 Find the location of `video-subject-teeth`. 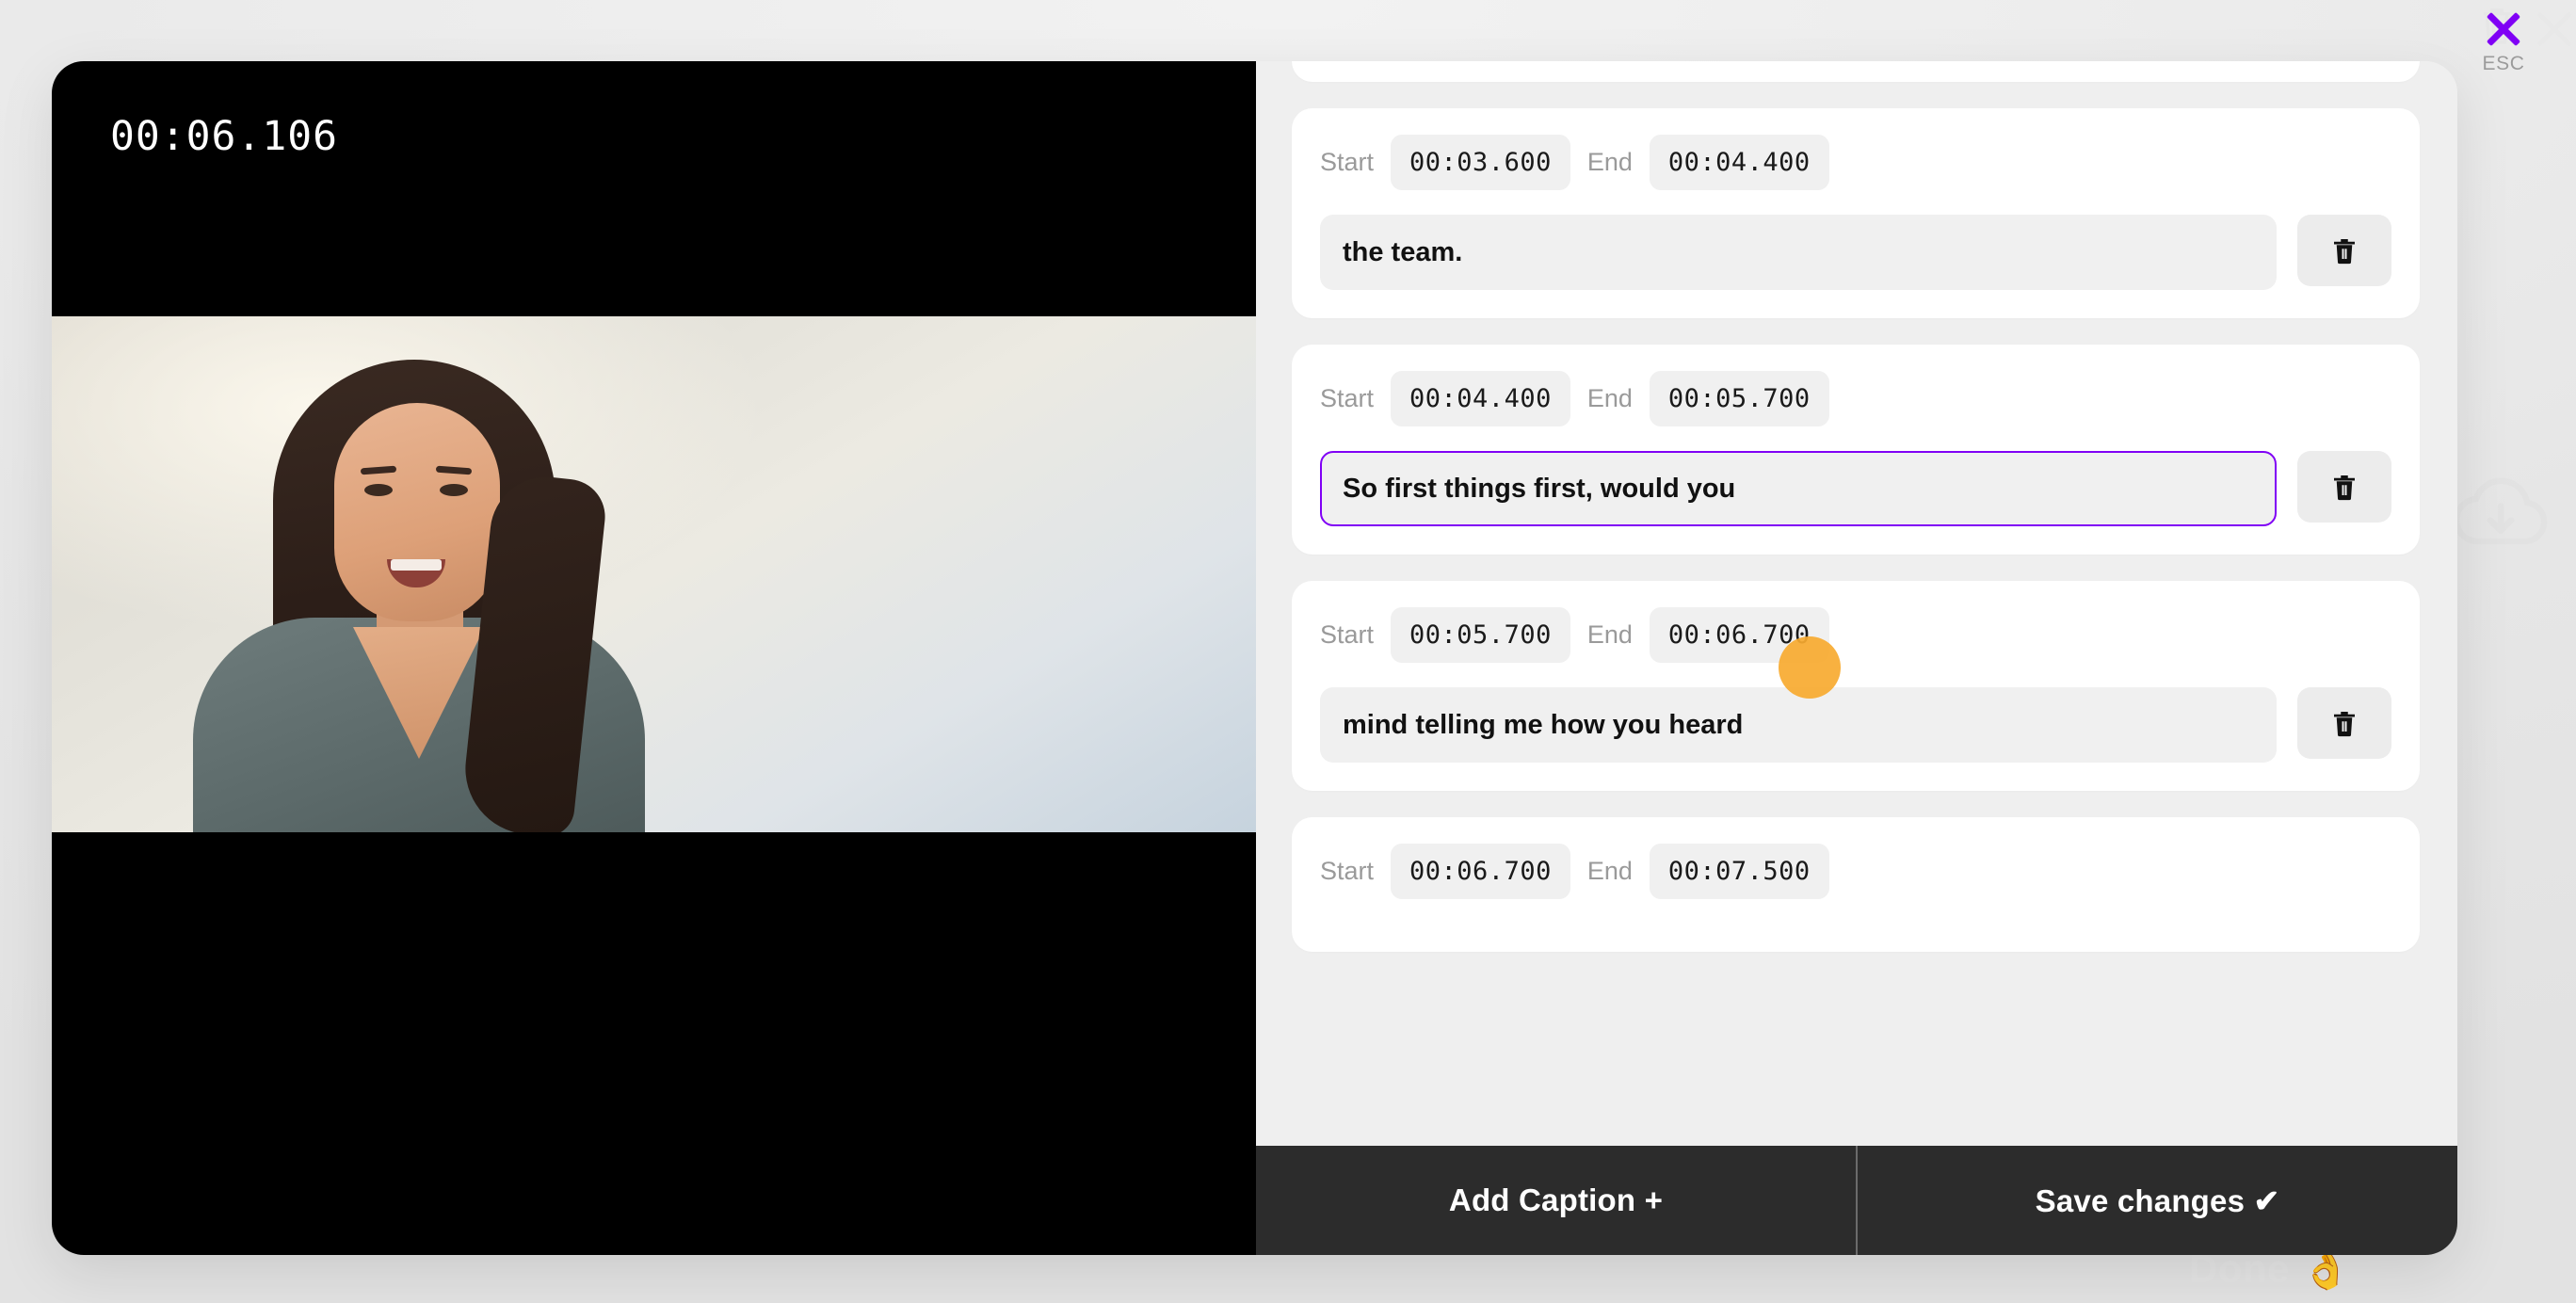

video-subject-teeth is located at coordinates (416, 565).